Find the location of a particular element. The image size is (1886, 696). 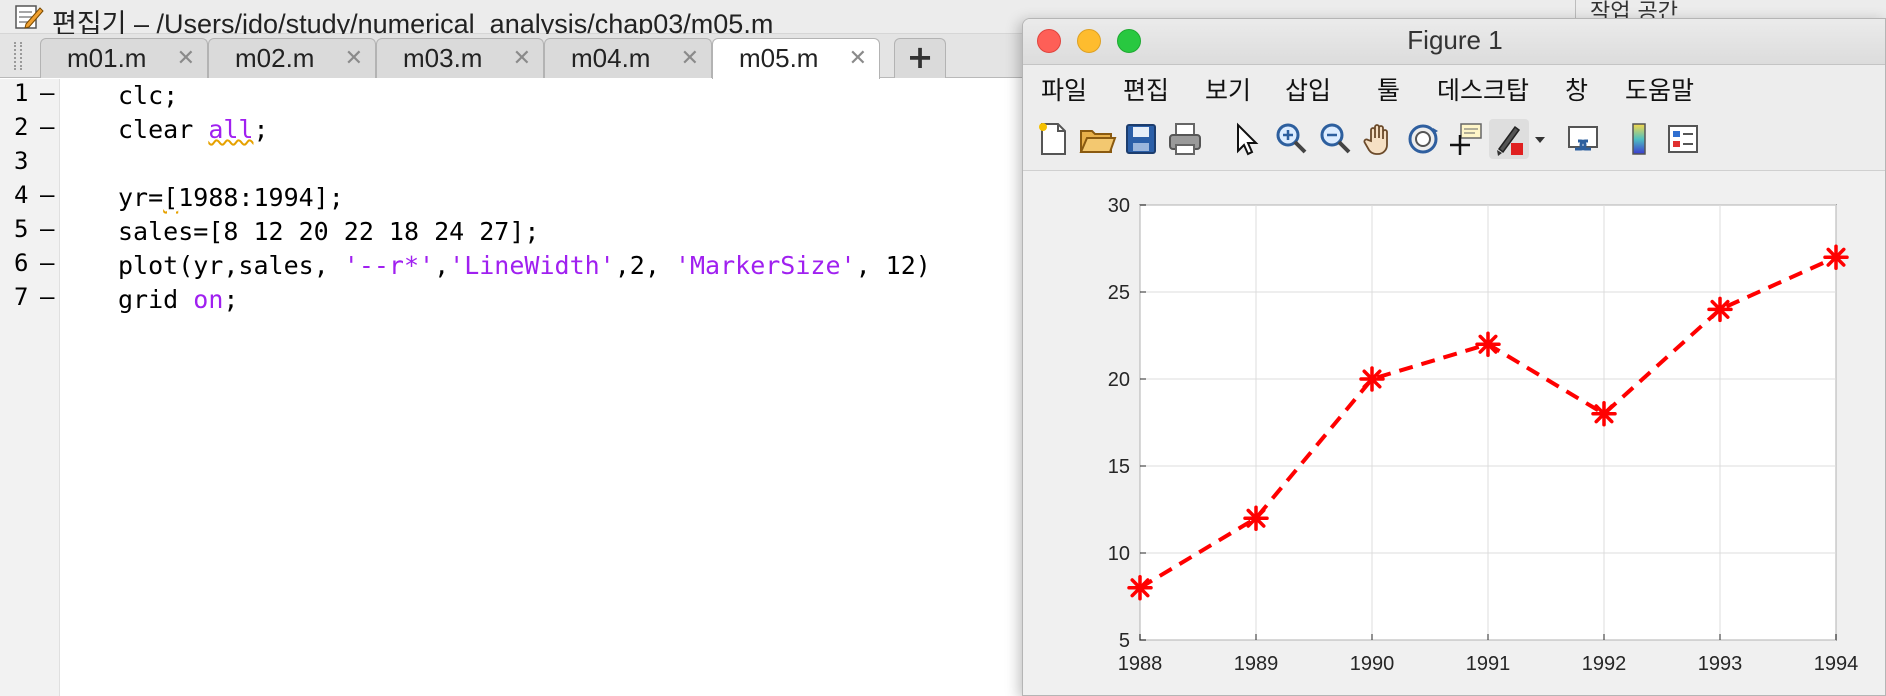

line-number: 6 is located at coordinates (21, 263).